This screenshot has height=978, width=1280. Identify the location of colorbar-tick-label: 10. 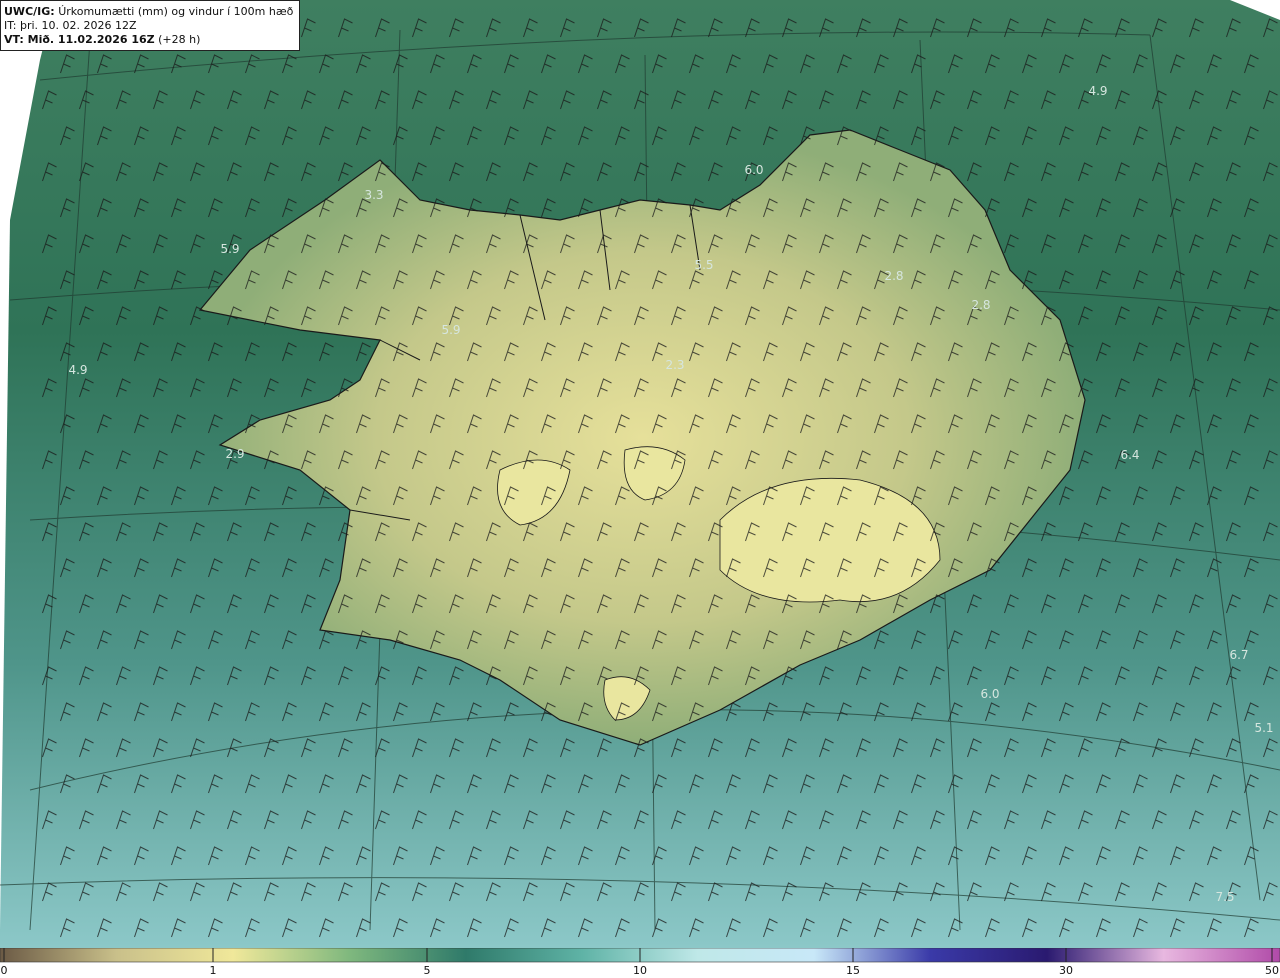
(640, 970).